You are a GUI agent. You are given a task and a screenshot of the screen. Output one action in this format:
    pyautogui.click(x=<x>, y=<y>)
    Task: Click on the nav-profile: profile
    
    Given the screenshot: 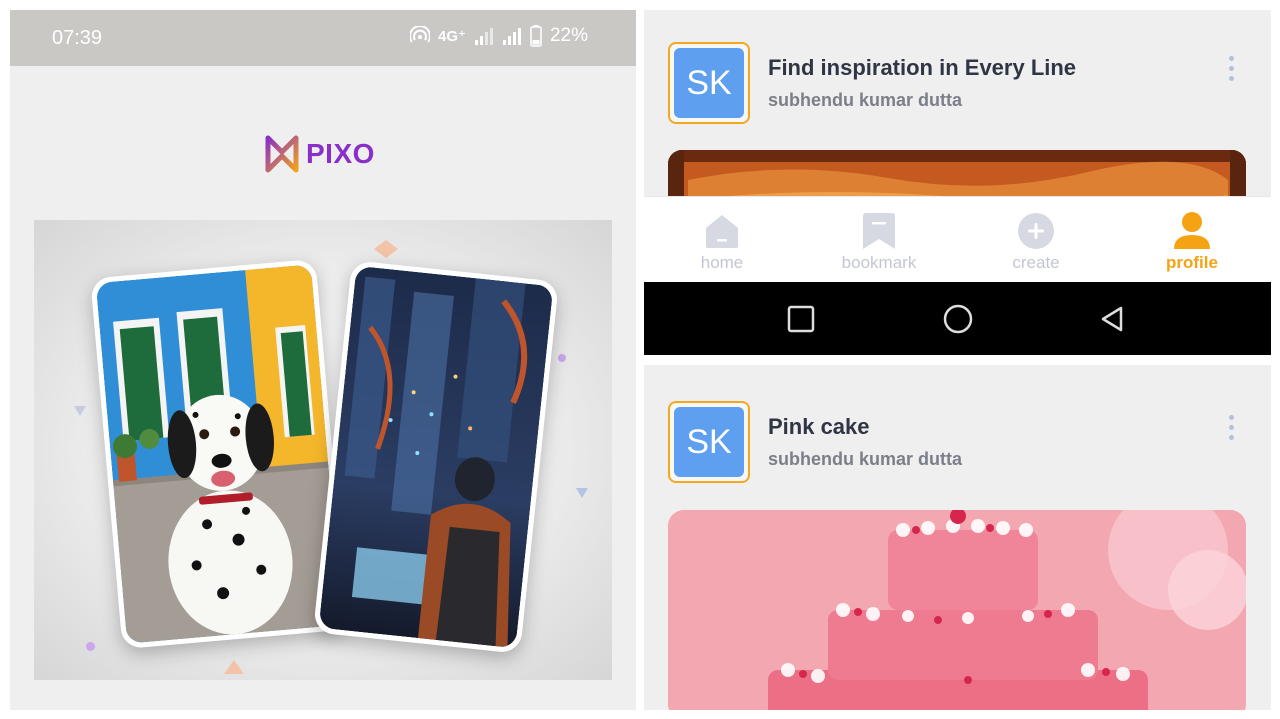 What is the action you would take?
    pyautogui.click(x=1192, y=240)
    